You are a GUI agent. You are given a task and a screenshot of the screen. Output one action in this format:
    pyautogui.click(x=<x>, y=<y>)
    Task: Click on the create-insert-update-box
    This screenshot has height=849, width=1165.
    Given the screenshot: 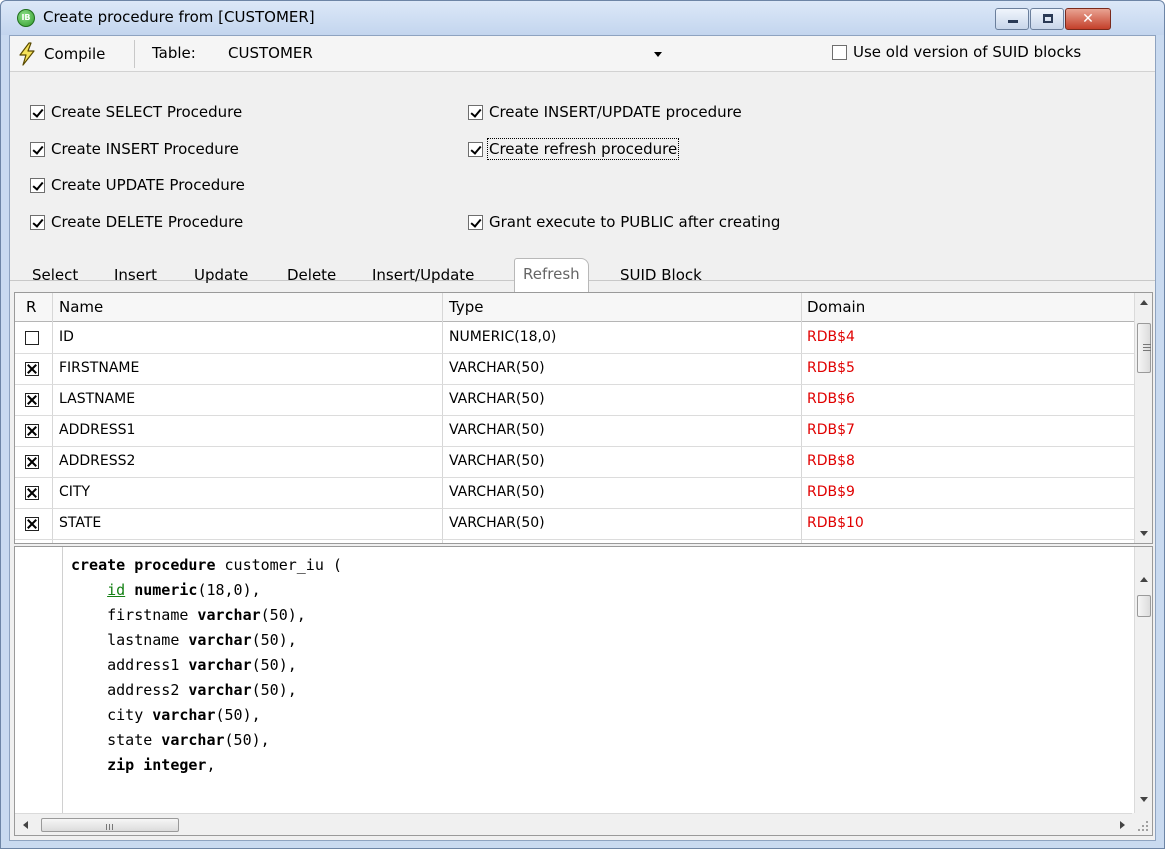 What is the action you would take?
    pyautogui.click(x=475, y=112)
    